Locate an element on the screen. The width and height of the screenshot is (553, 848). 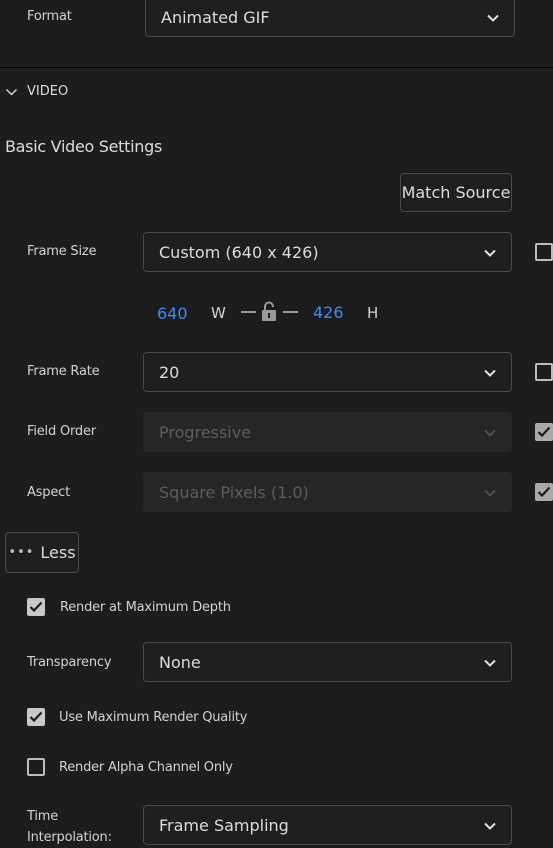
render-max-depth-label: Render at Maximum Depth is located at coordinates (145, 607).